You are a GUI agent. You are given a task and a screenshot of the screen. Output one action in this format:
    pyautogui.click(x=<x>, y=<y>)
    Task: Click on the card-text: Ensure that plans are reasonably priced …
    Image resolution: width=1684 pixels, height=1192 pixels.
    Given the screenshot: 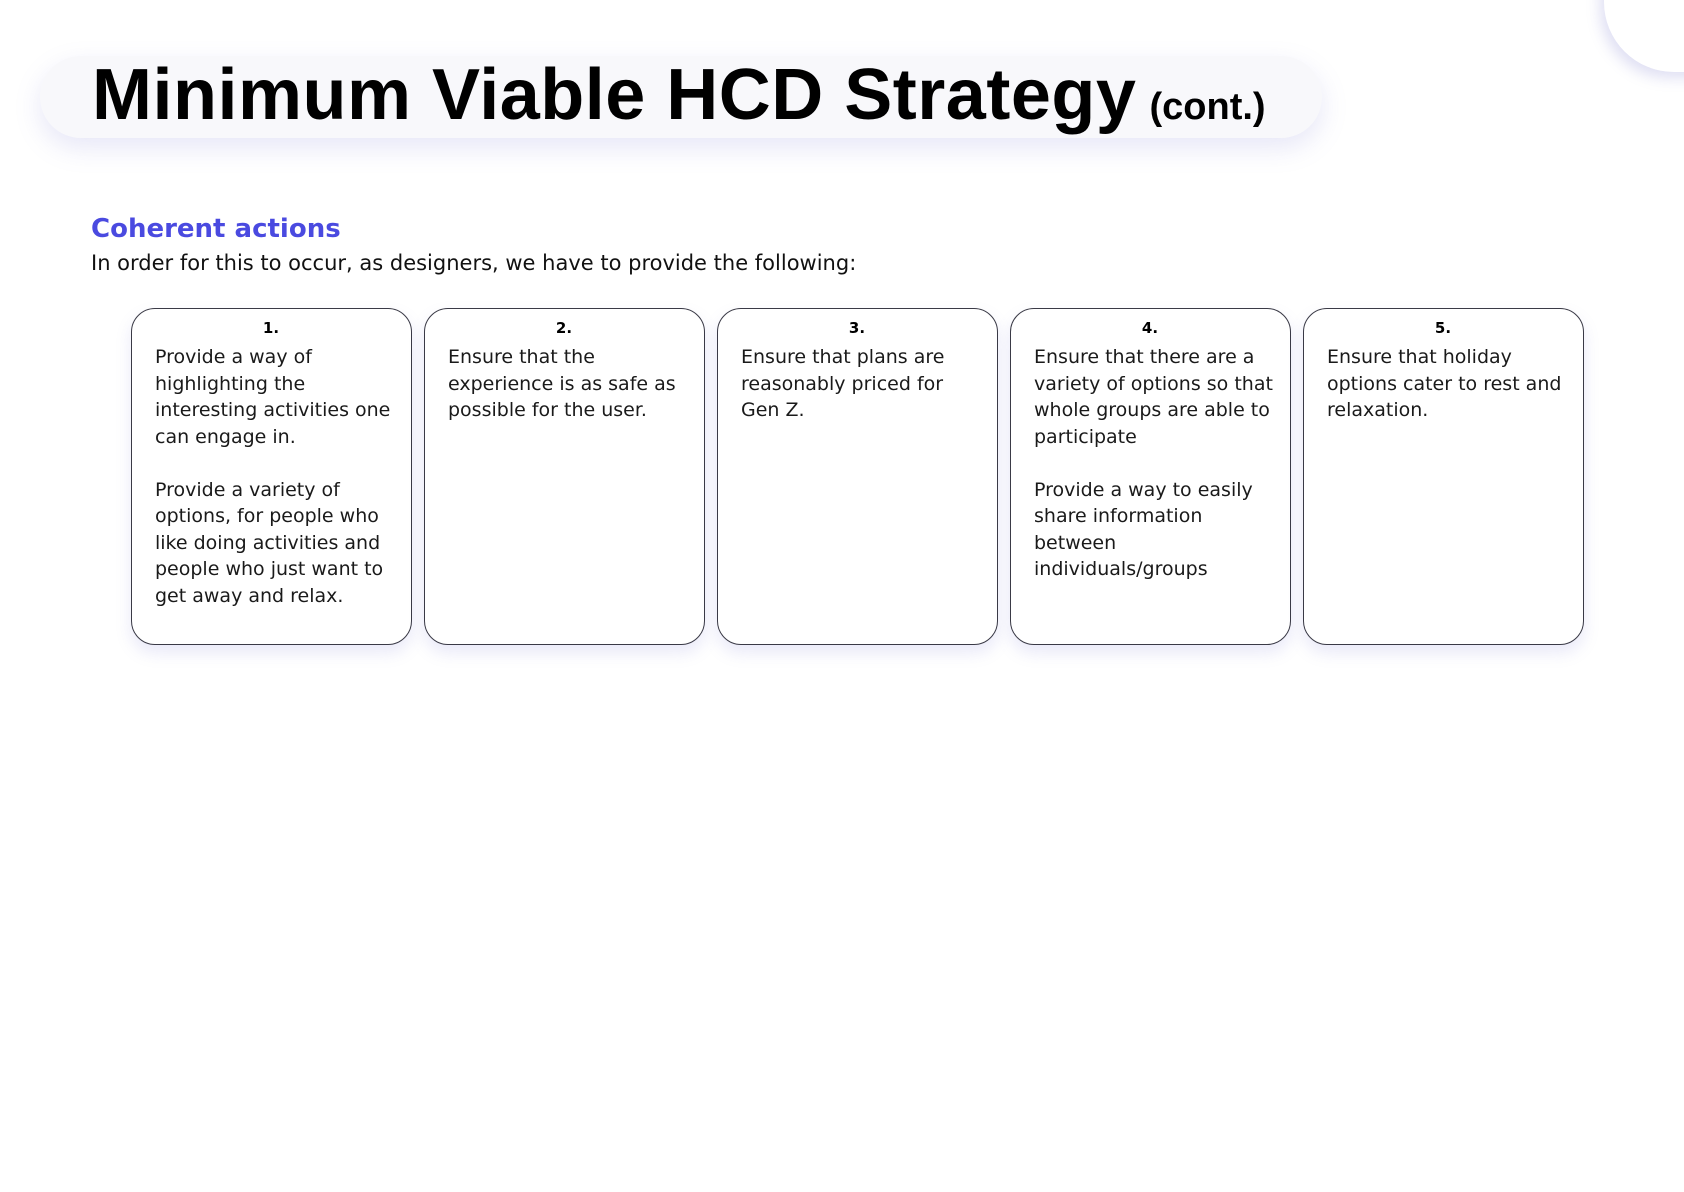 What is the action you would take?
    pyautogui.click(x=843, y=383)
    